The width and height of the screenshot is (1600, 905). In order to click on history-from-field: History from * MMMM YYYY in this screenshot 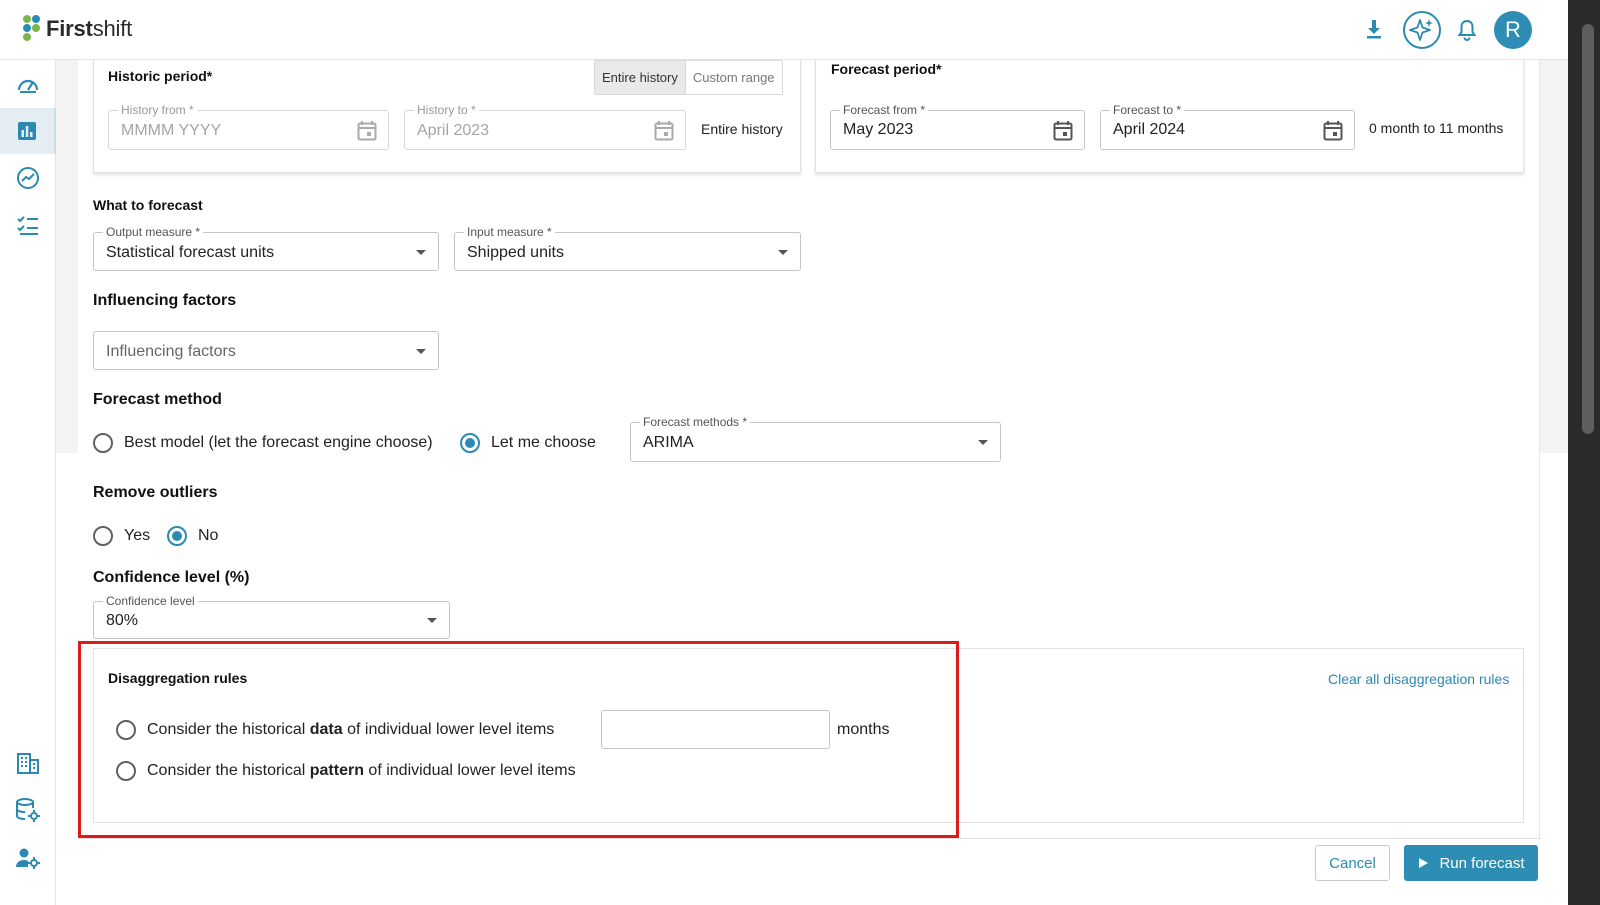, I will do `click(248, 126)`.